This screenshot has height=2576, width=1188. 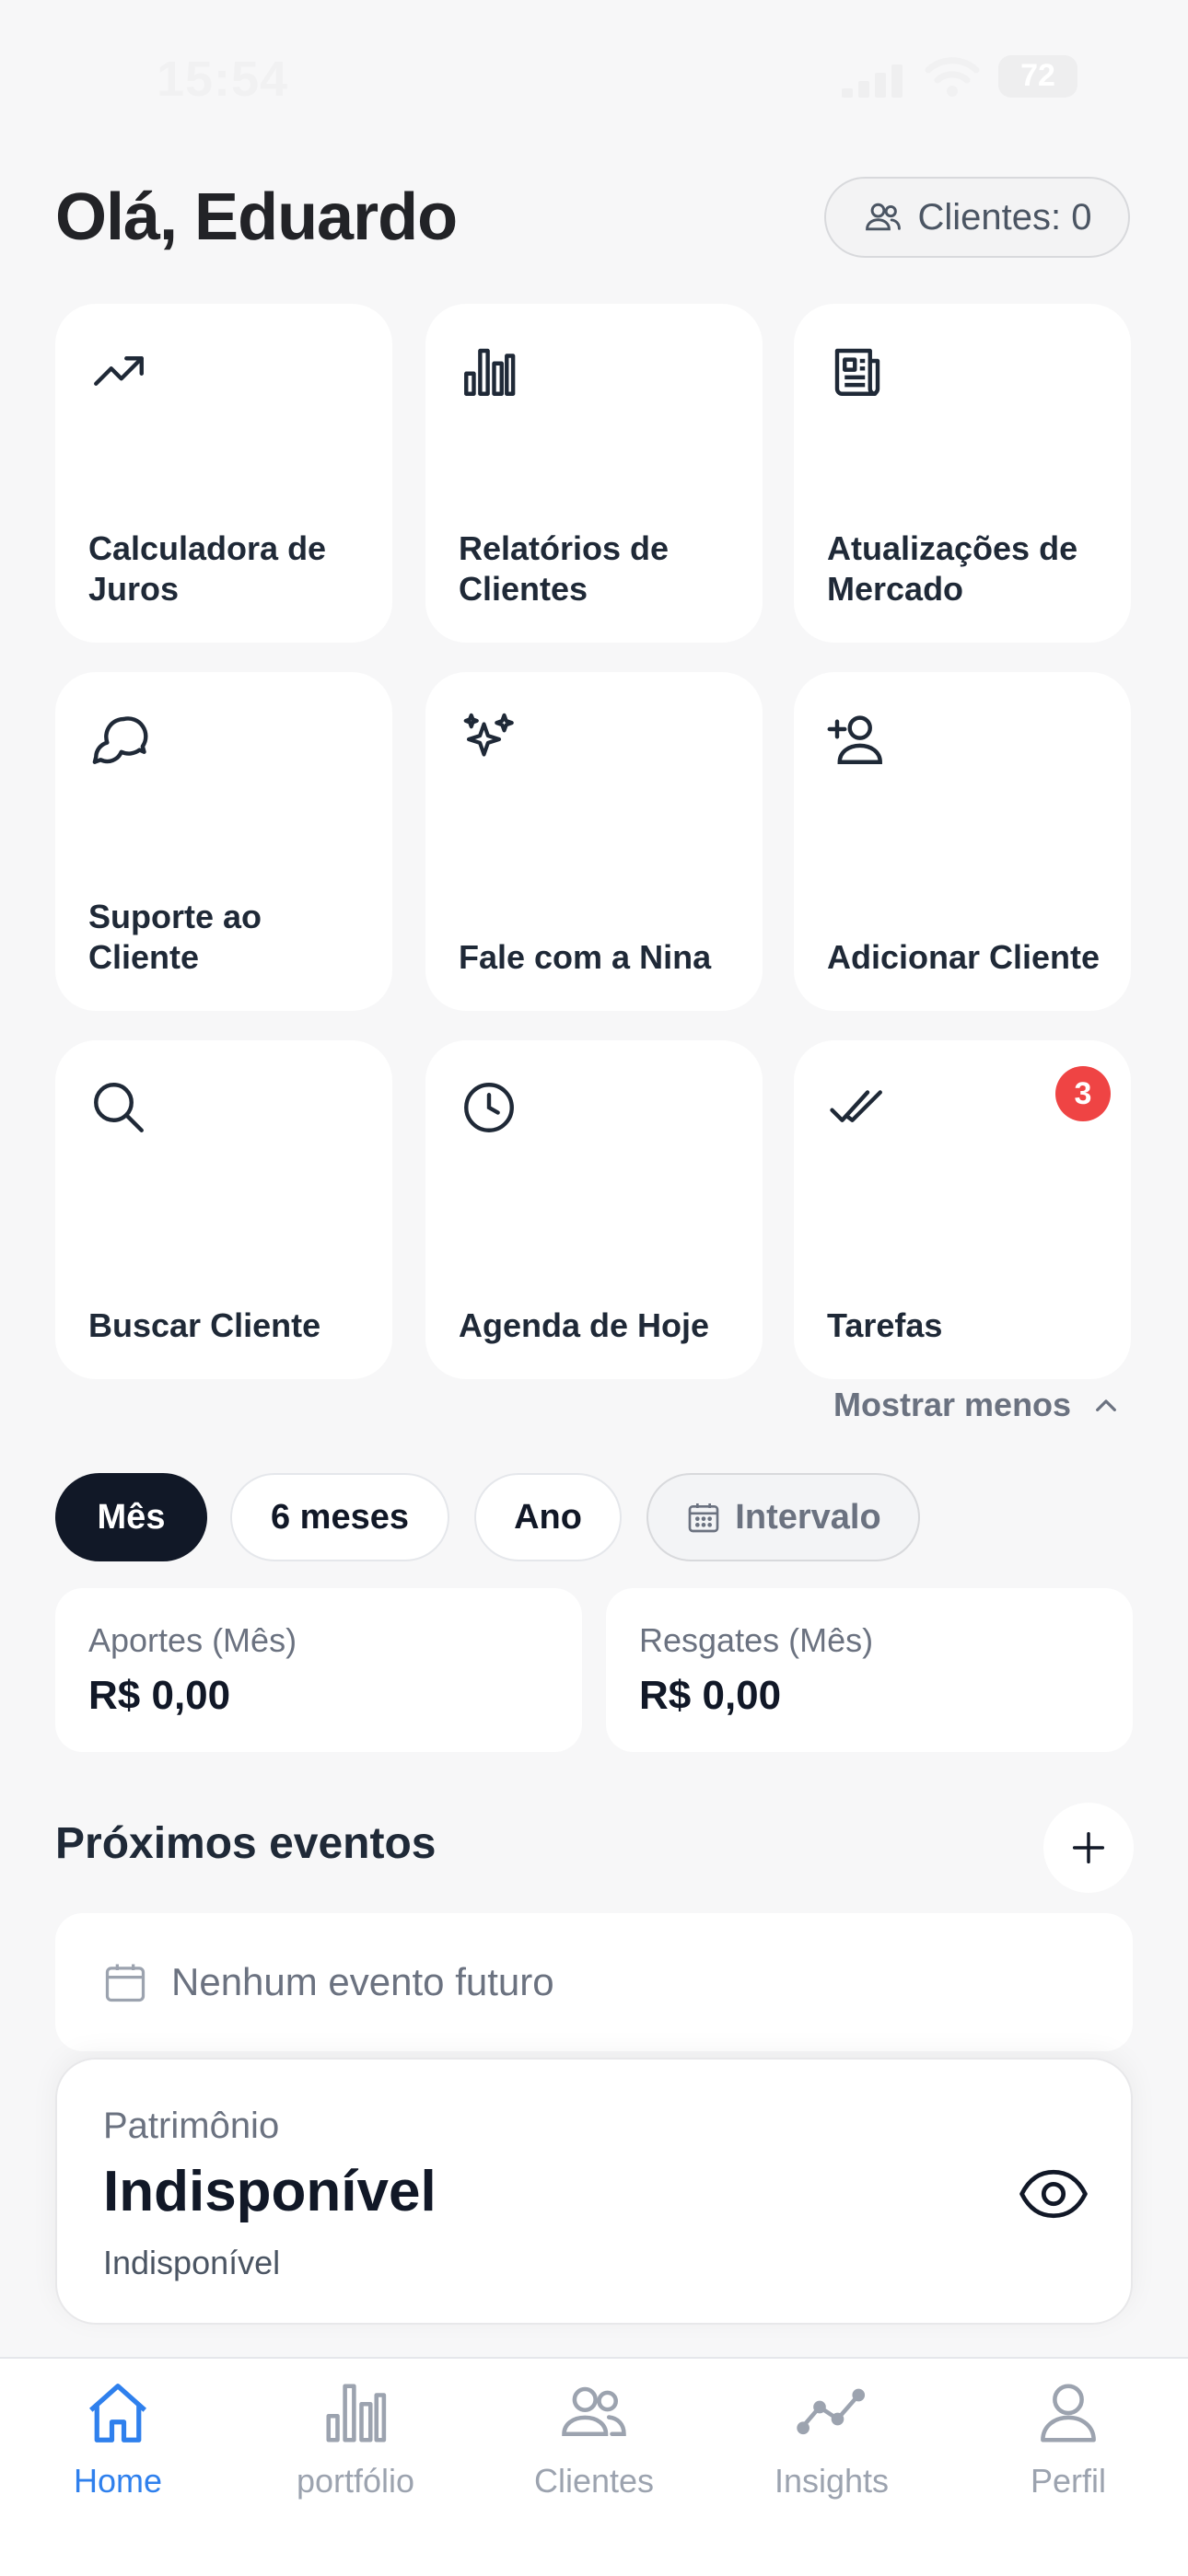 What do you see at coordinates (808, 1517) in the screenshot?
I see `filter-interval-label: Intervalo` at bounding box center [808, 1517].